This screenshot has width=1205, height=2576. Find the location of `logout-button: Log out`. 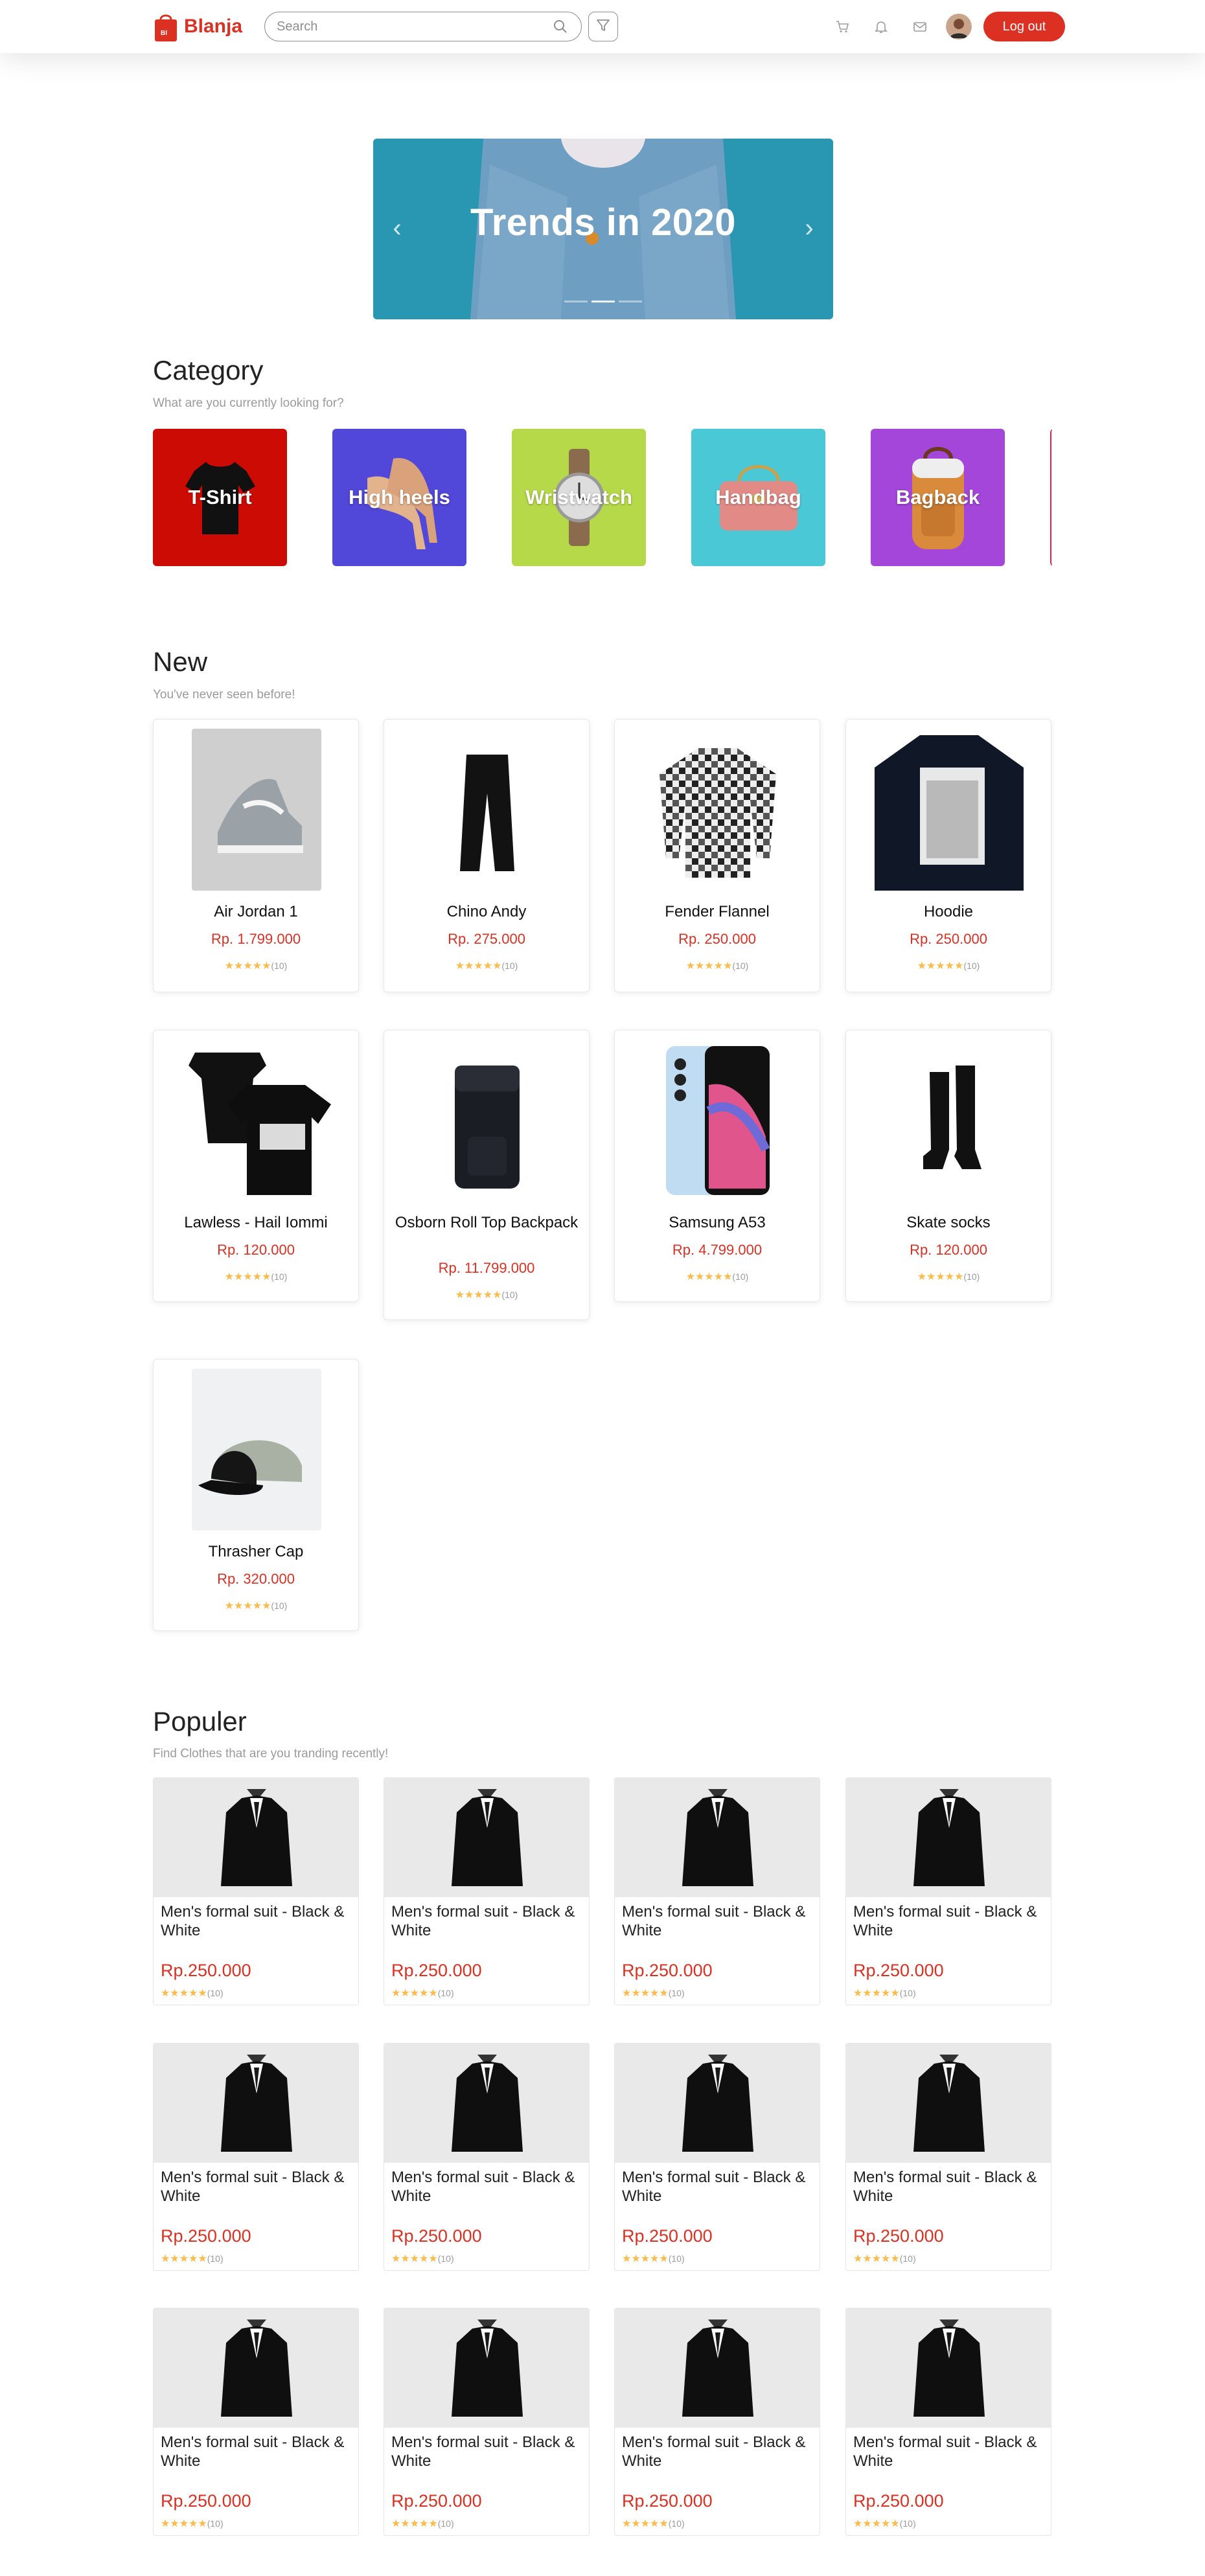

logout-button: Log out is located at coordinates (1024, 26).